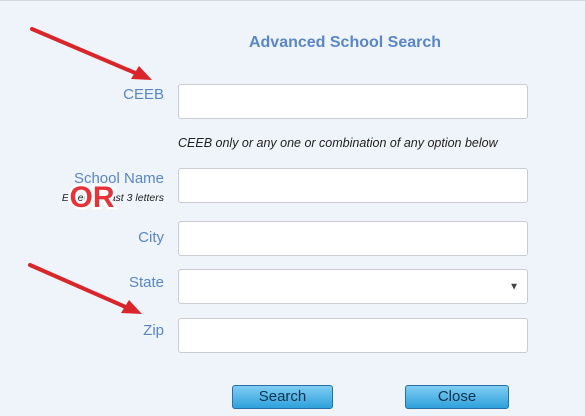 The image size is (585, 416). What do you see at coordinates (153, 330) in the screenshot?
I see `zip-label: Zip` at bounding box center [153, 330].